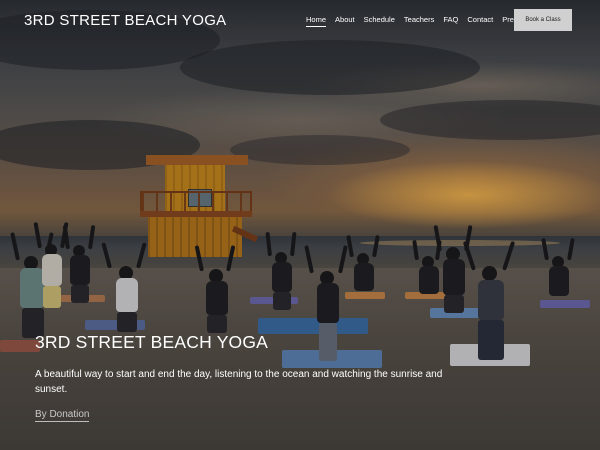 This screenshot has width=600, height=450. What do you see at coordinates (345, 21) in the screenshot?
I see `nav-about: About` at bounding box center [345, 21].